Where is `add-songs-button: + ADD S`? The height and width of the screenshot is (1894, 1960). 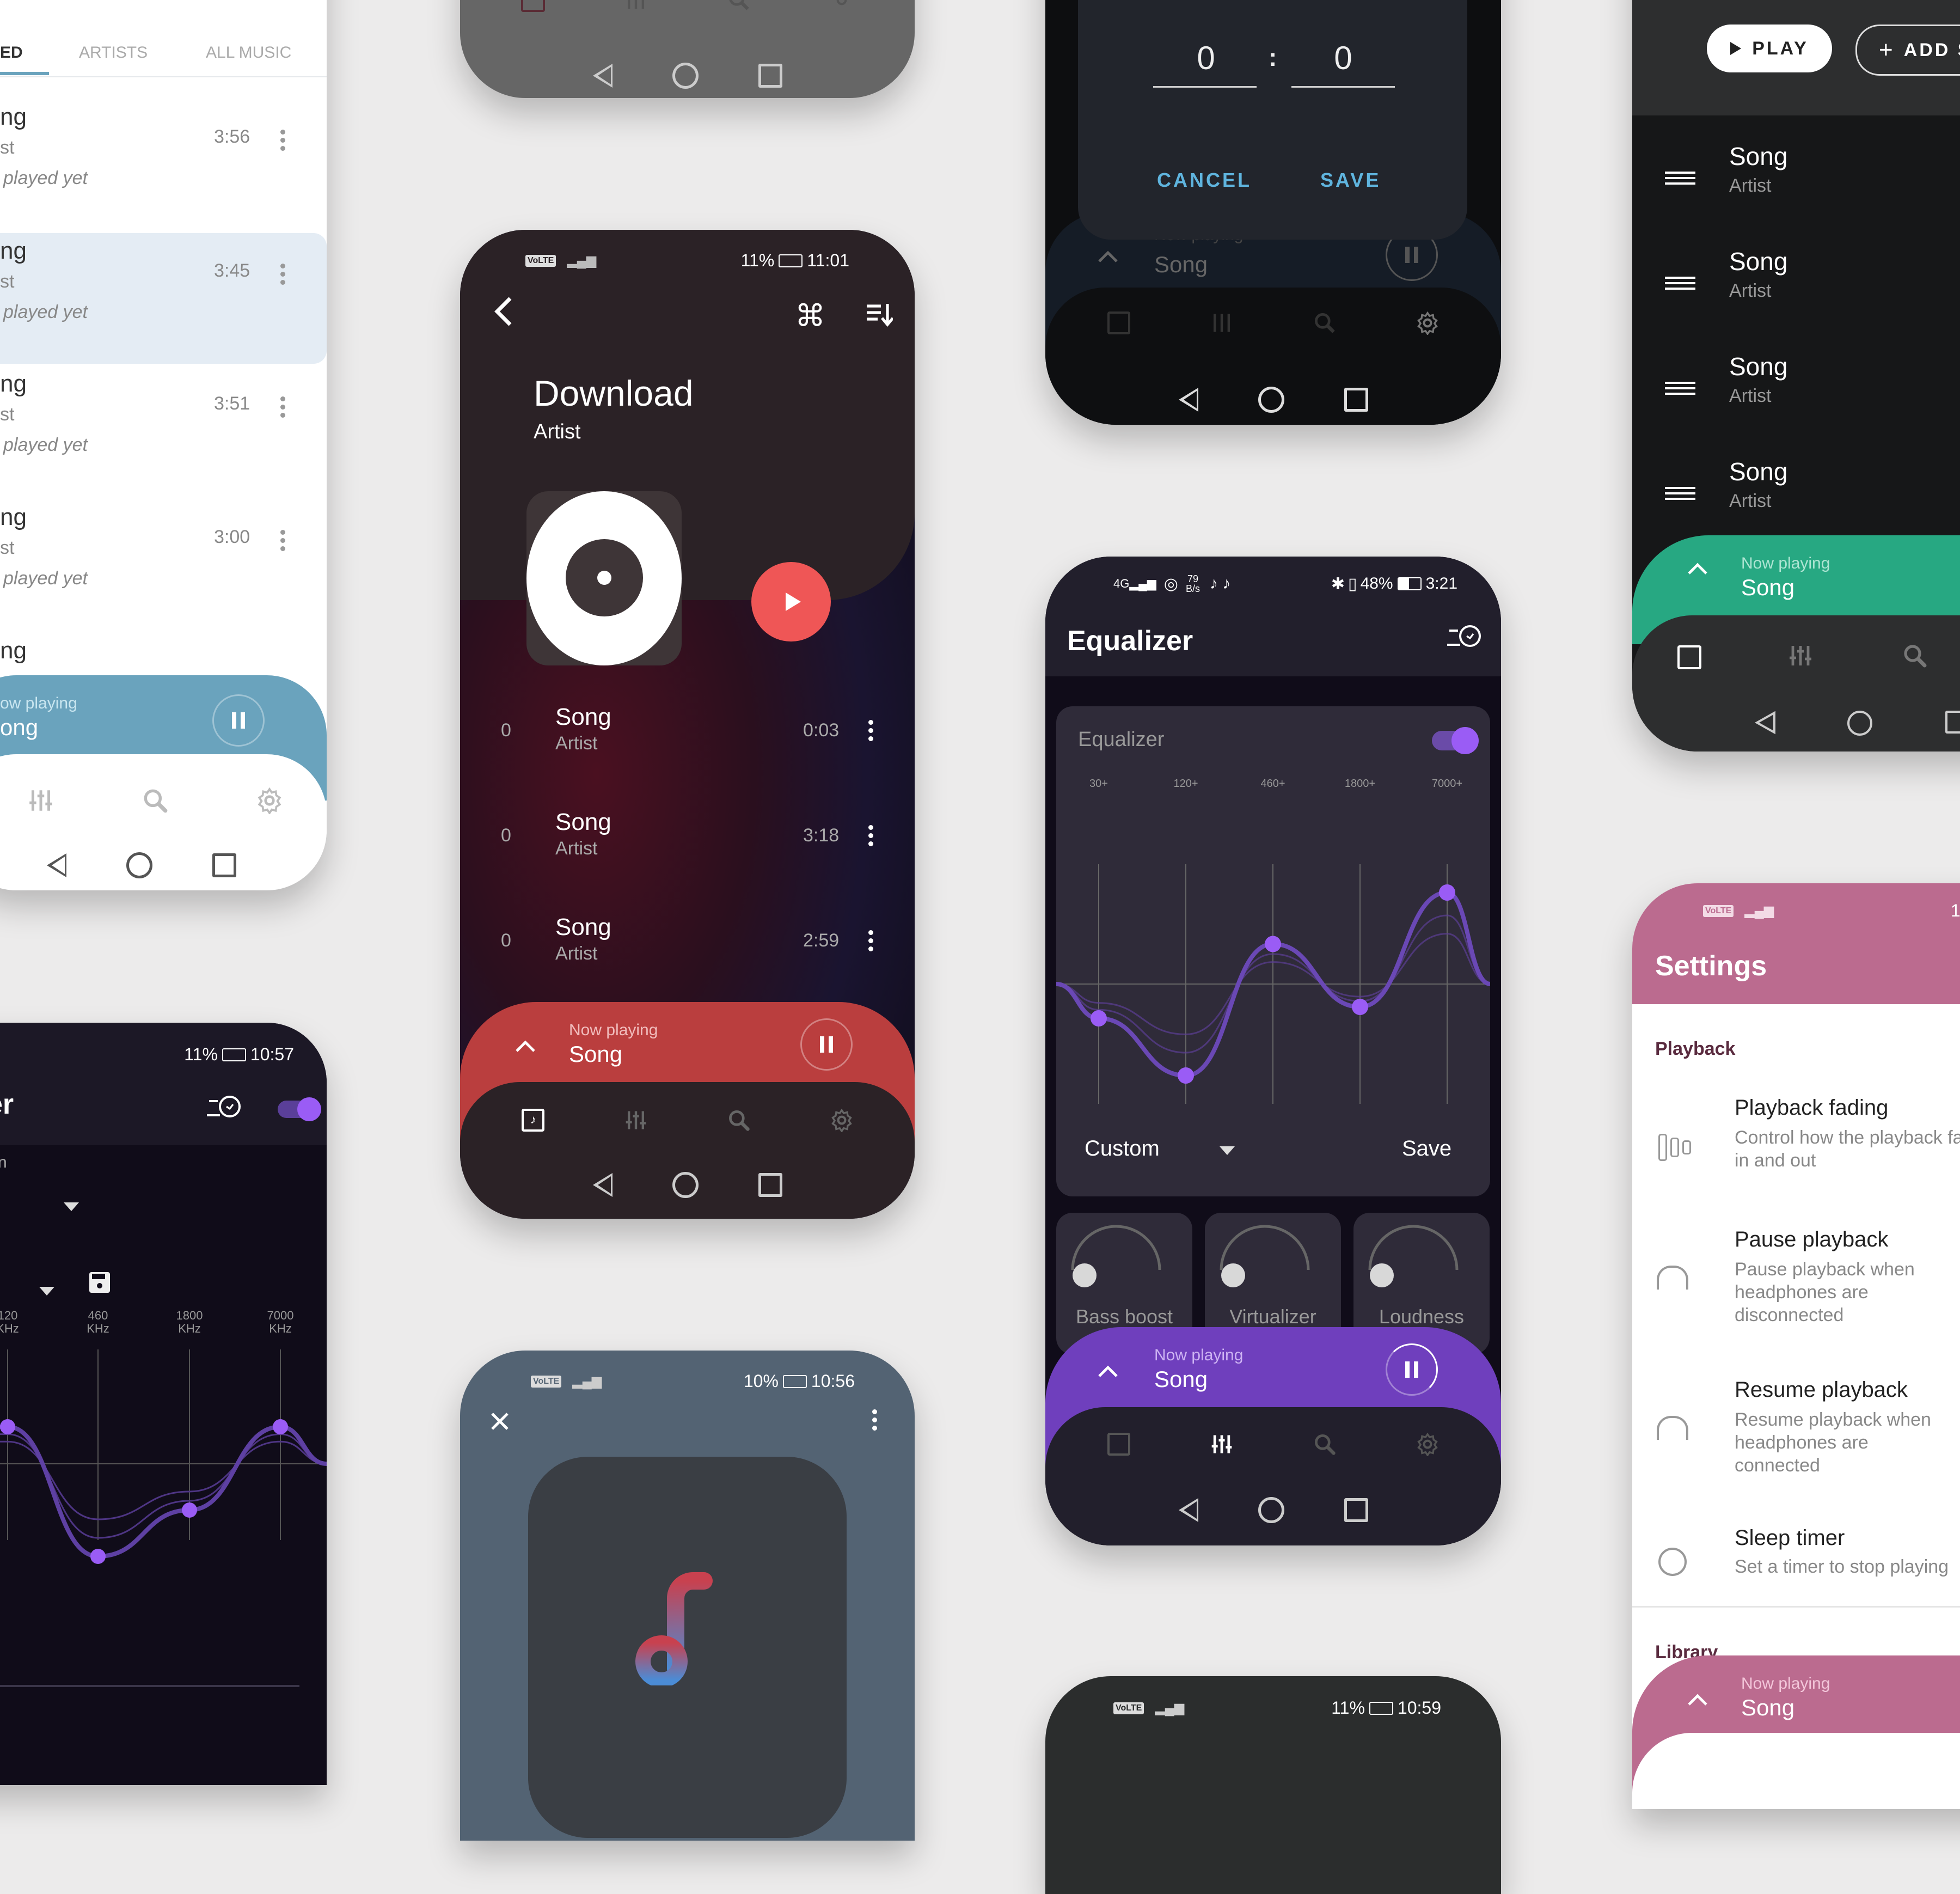 add-songs-button: + ADD S is located at coordinates (1907, 50).